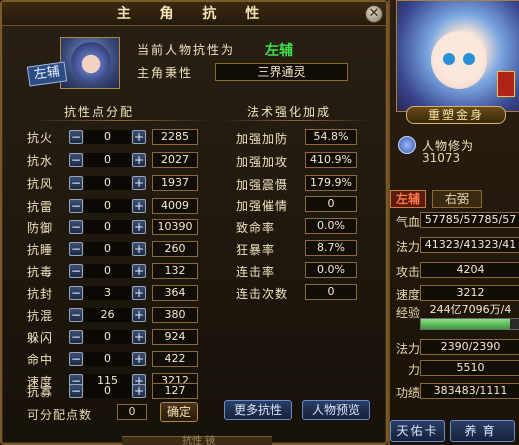  Describe the element at coordinates (408, 199) in the screenshot. I see `tab-left: 左辅` at that location.